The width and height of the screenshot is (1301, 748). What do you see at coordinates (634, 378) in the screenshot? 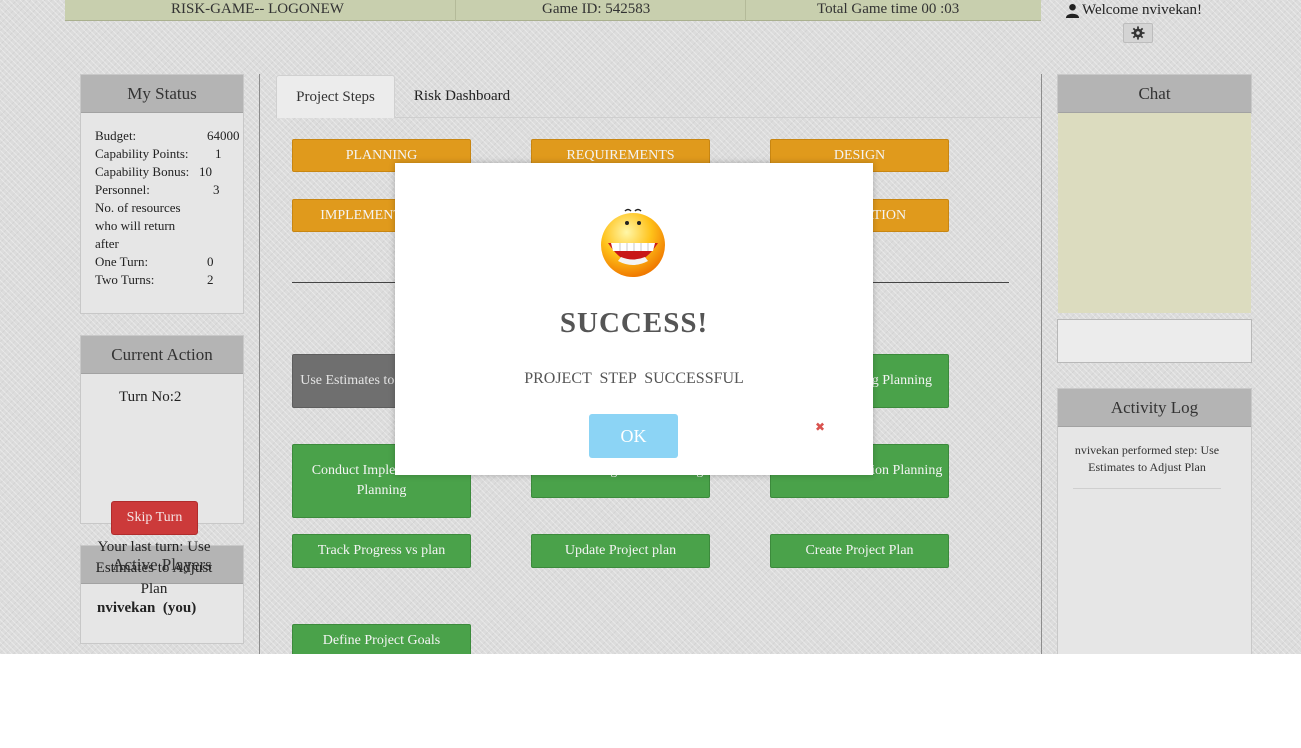
I see `modal-message: PROJECT STEP SUCCESSFUL` at bounding box center [634, 378].